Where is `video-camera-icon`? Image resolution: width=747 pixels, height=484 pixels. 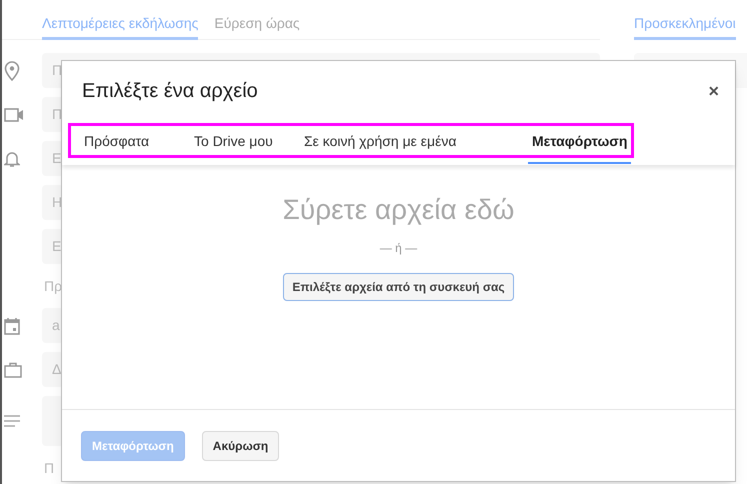
video-camera-icon is located at coordinates (14, 115).